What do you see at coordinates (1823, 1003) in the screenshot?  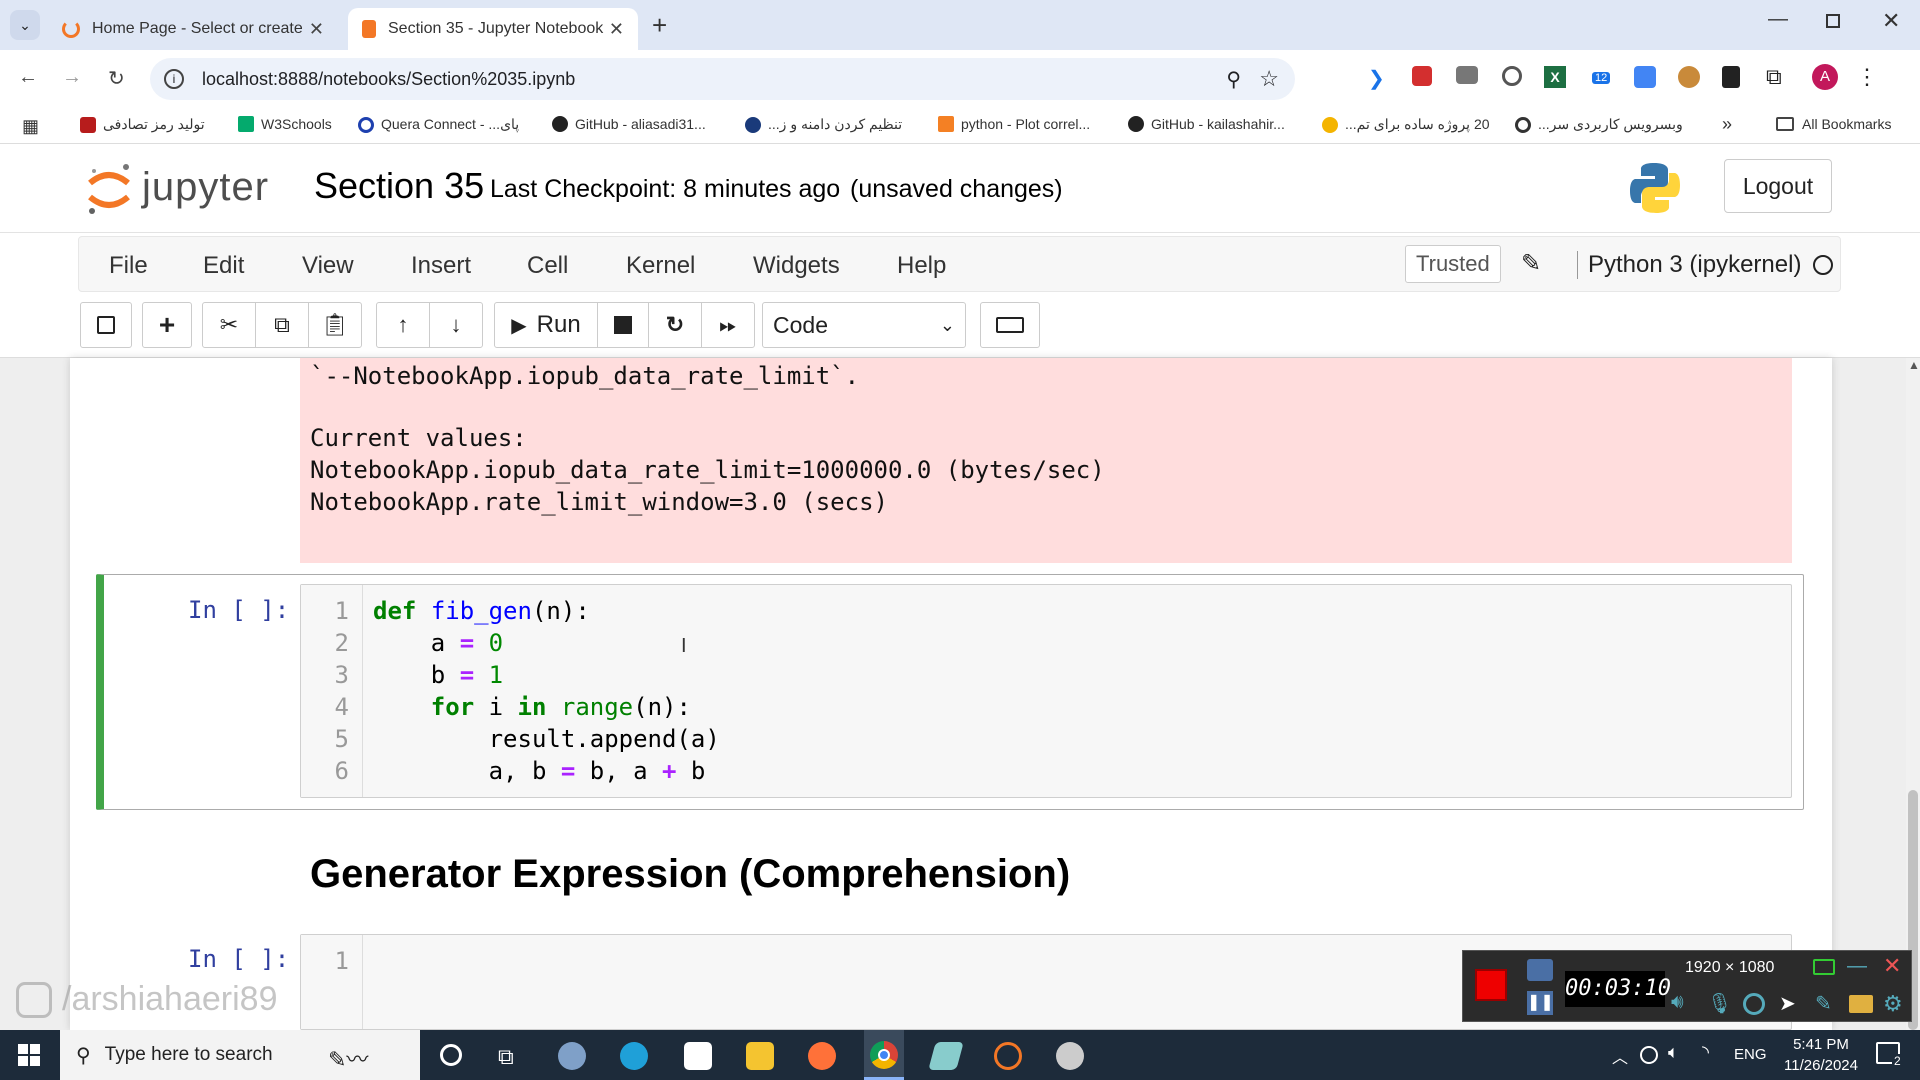 I see `draw-icon: ✎` at bounding box center [1823, 1003].